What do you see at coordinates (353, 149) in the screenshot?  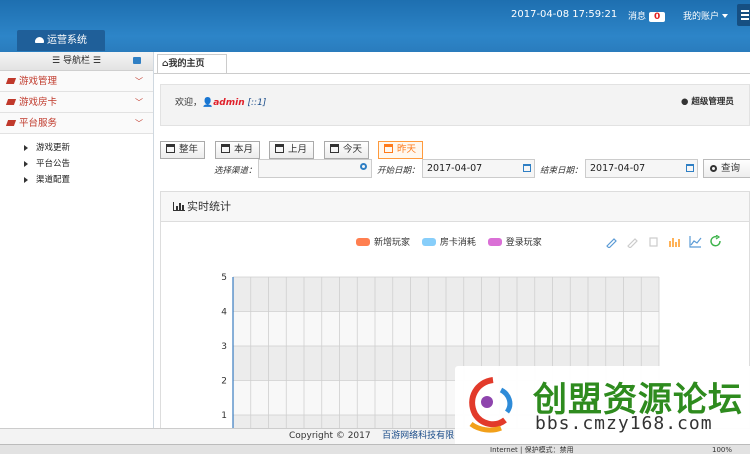 I see `period-label: 今天` at bounding box center [353, 149].